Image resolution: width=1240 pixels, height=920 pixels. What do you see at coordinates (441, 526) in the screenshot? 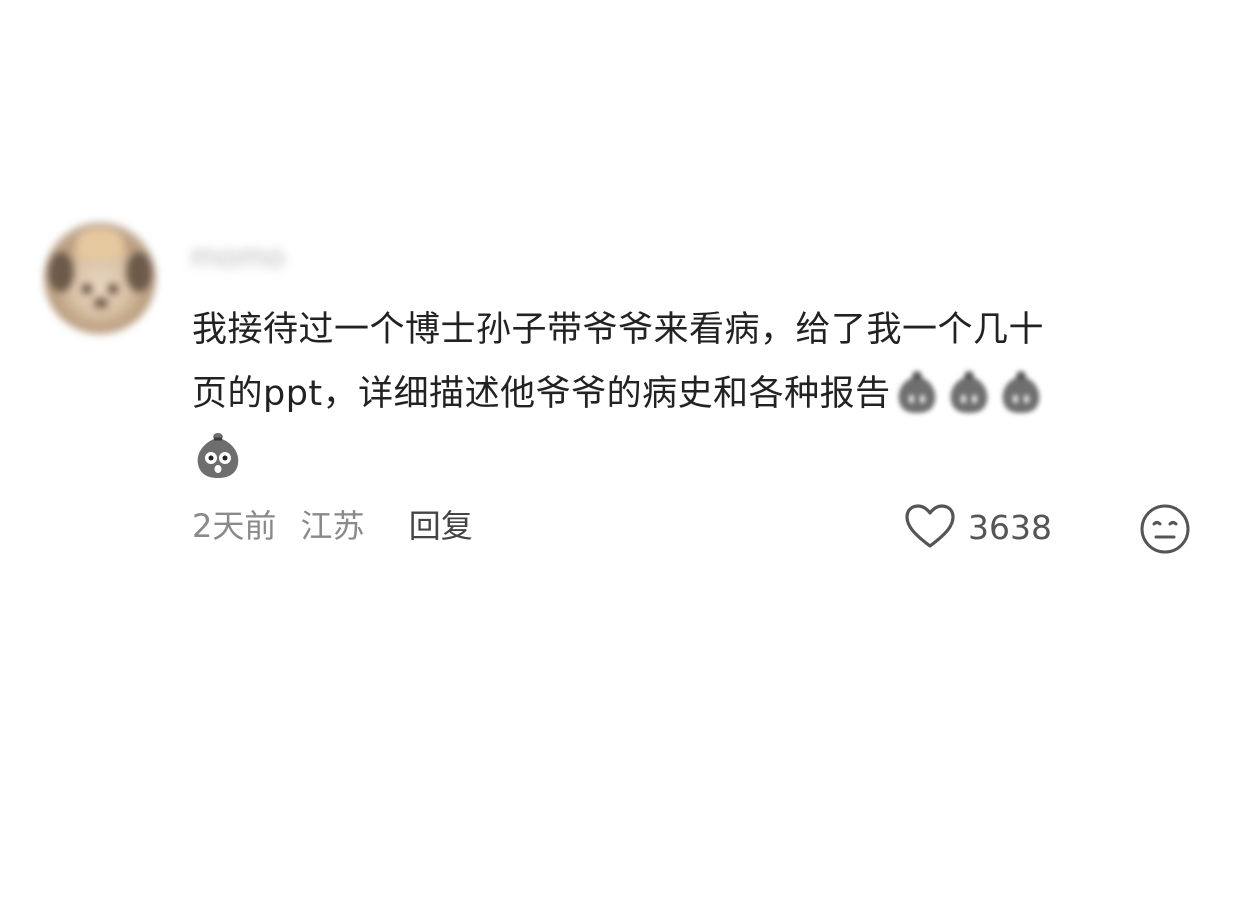
I see `reply-button: 回复` at bounding box center [441, 526].